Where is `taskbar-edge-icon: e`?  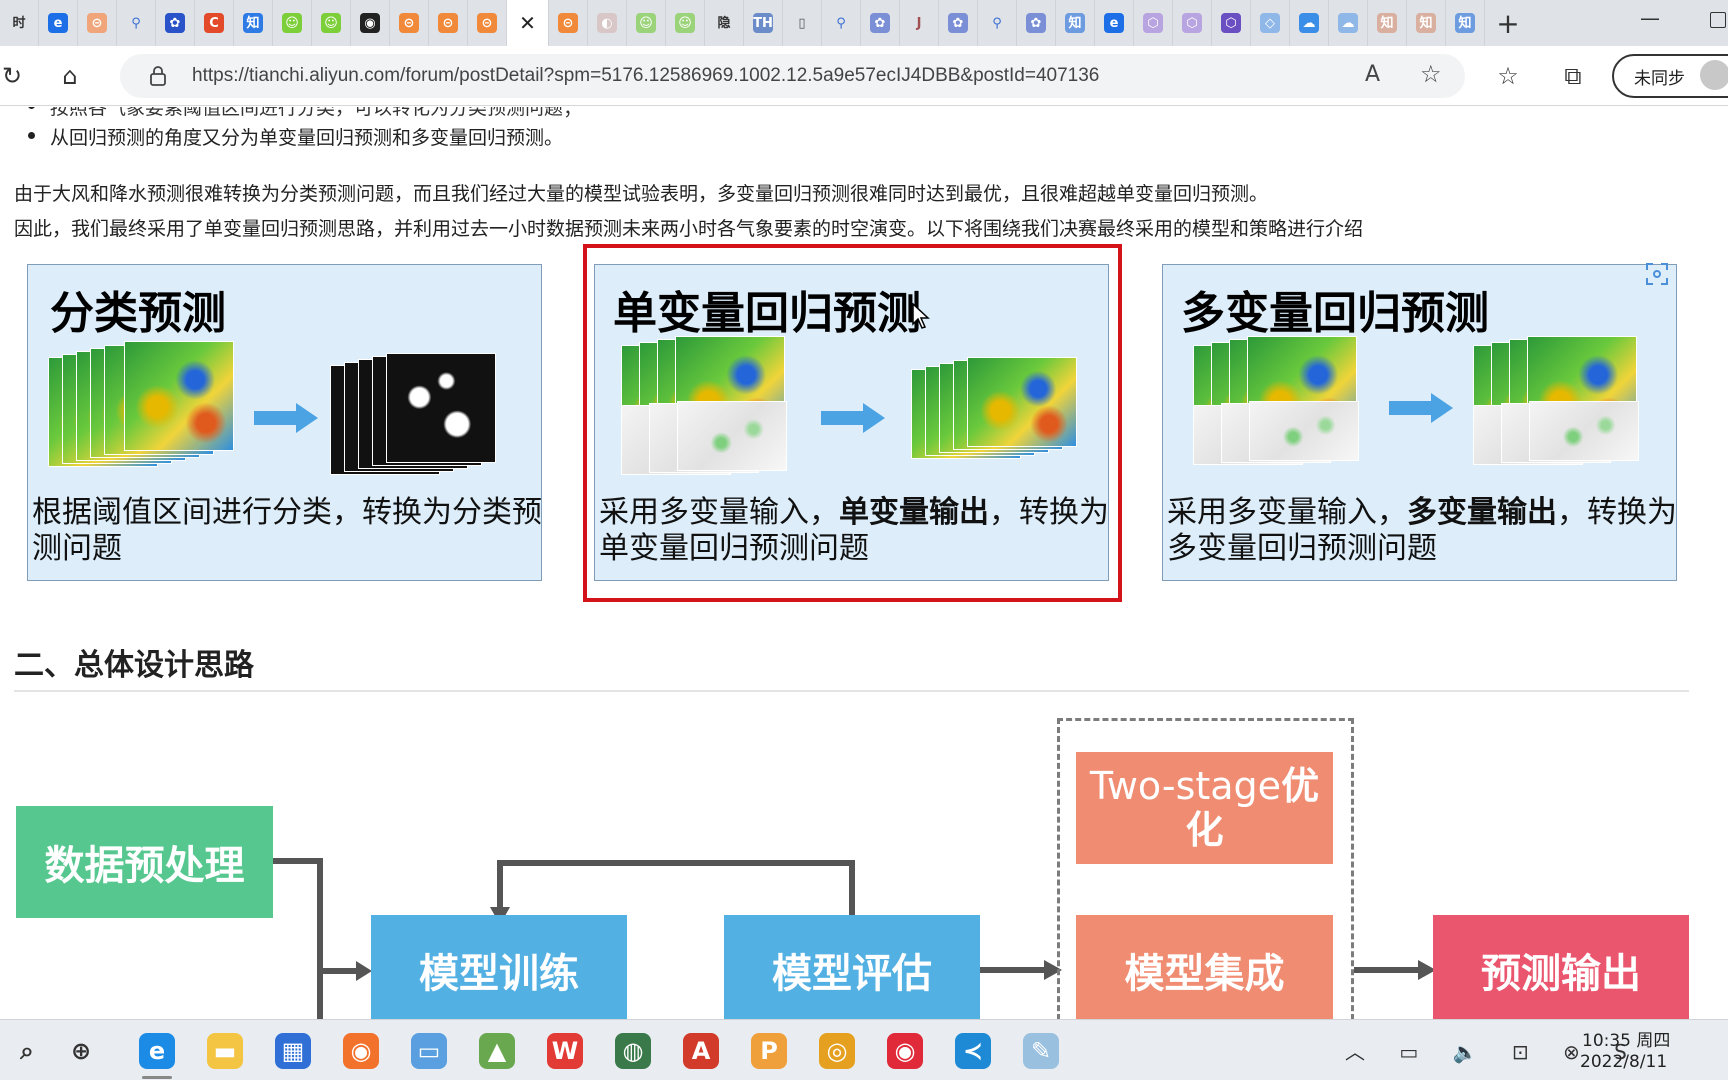 taskbar-edge-icon: e is located at coordinates (157, 1053).